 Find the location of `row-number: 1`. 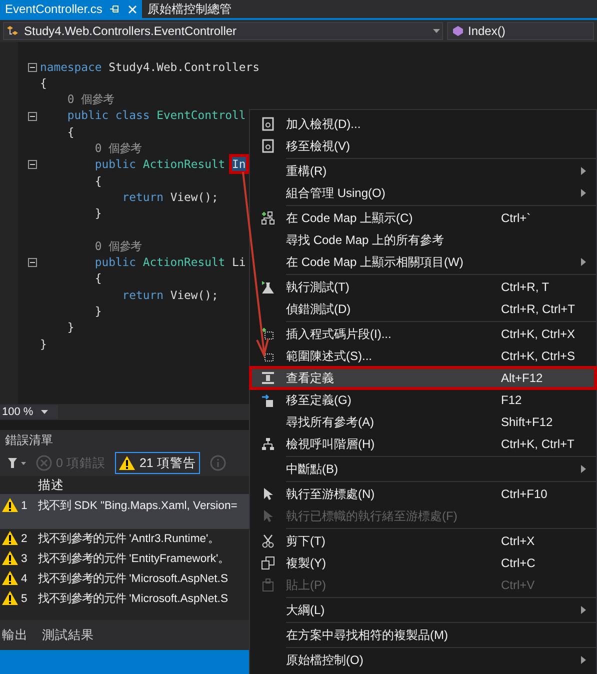

row-number: 1 is located at coordinates (24, 506).